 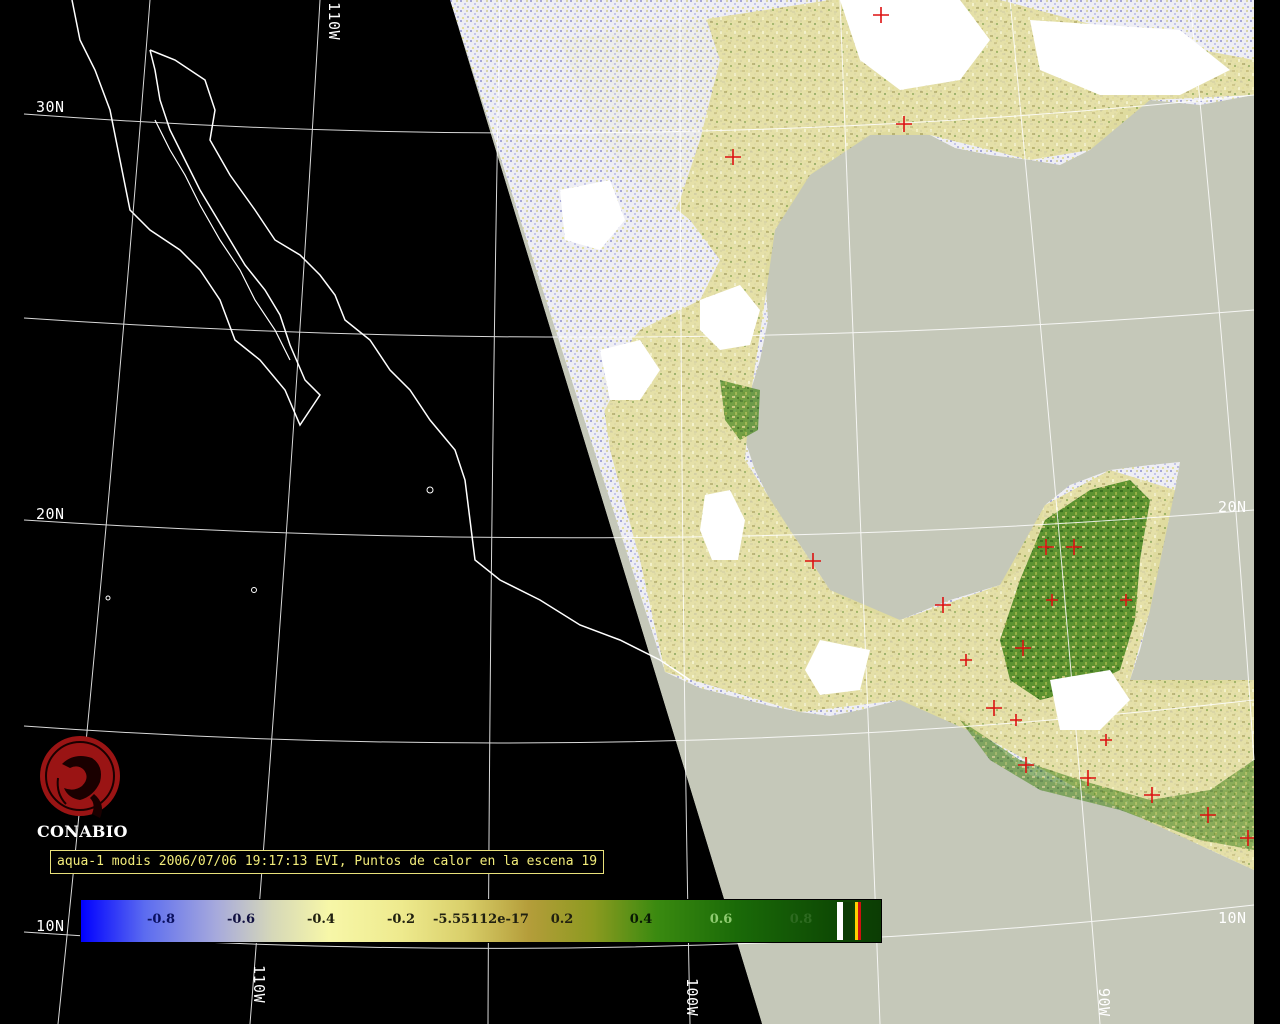 I want to click on colorbar-tick: 0.2, so click(x=562, y=919).